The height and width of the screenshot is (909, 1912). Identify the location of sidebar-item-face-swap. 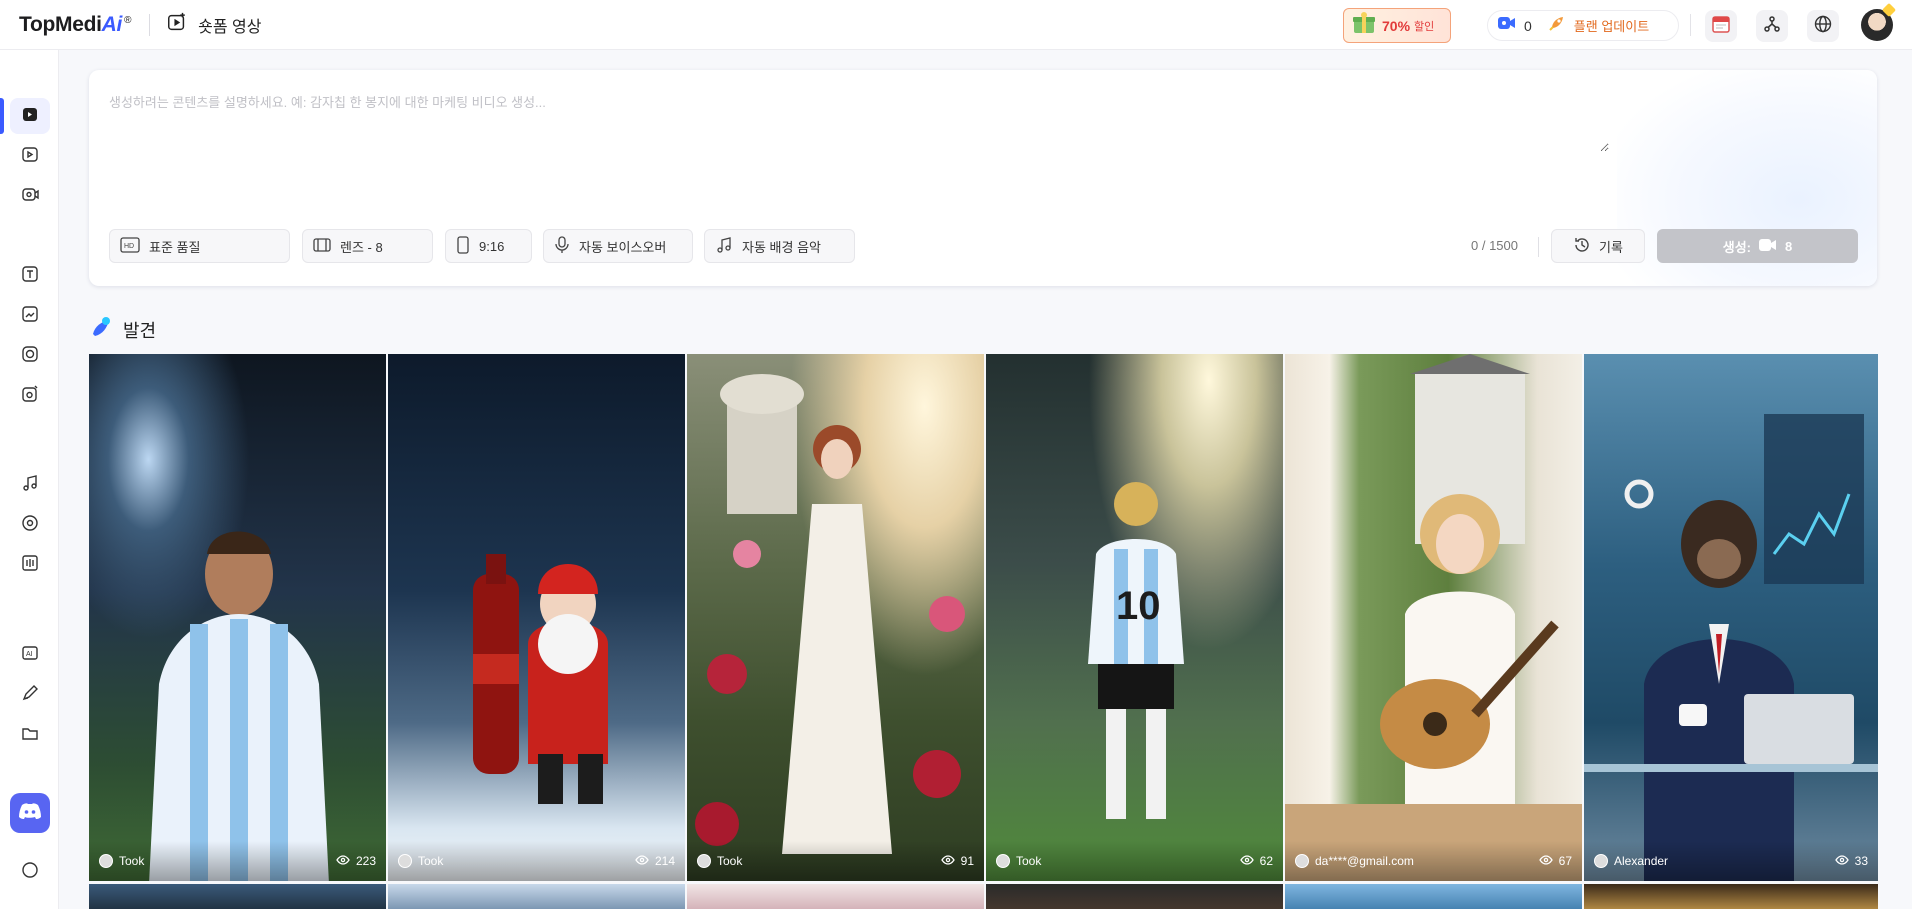
(30, 356).